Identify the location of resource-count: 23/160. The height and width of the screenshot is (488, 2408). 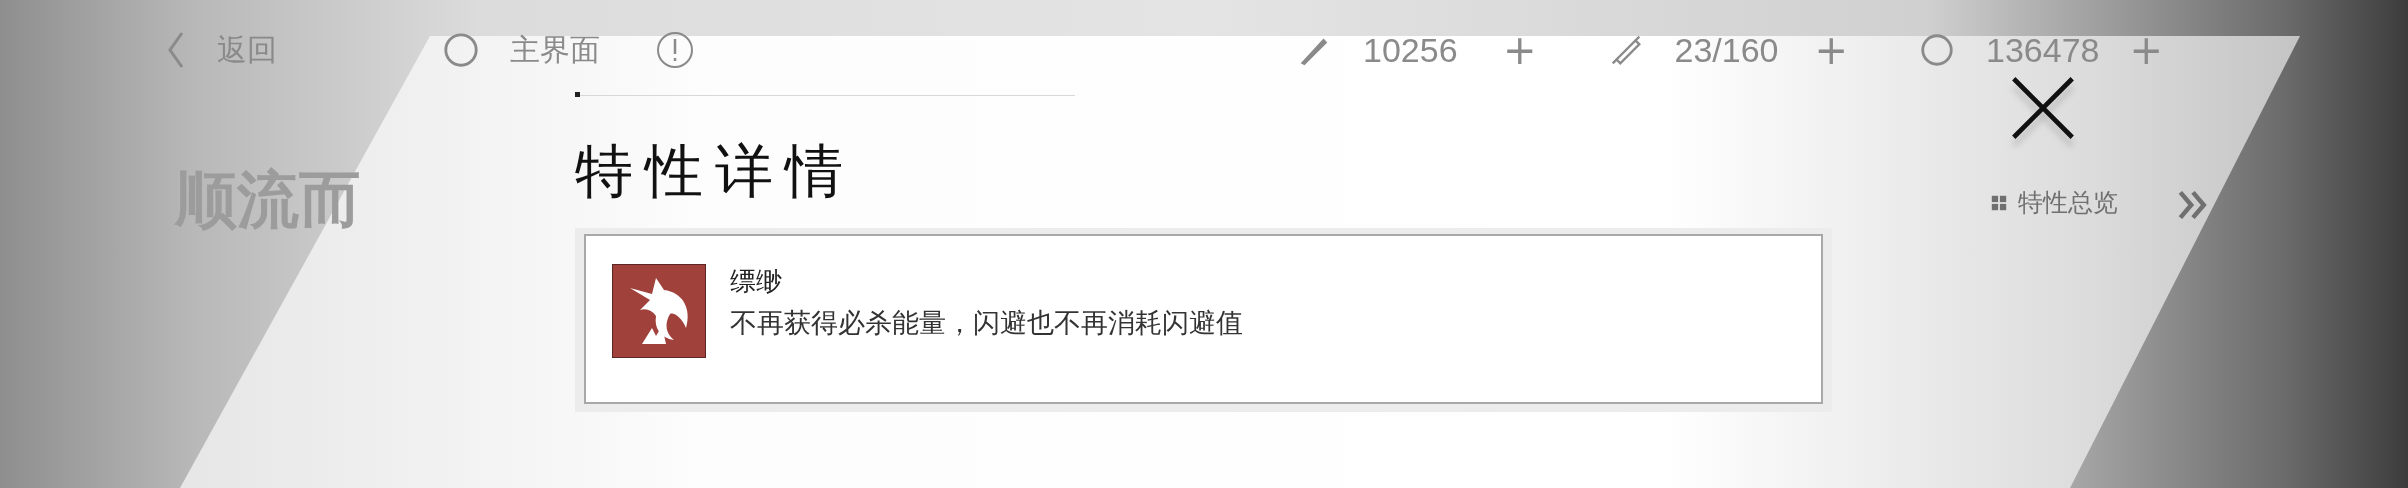
(1727, 50).